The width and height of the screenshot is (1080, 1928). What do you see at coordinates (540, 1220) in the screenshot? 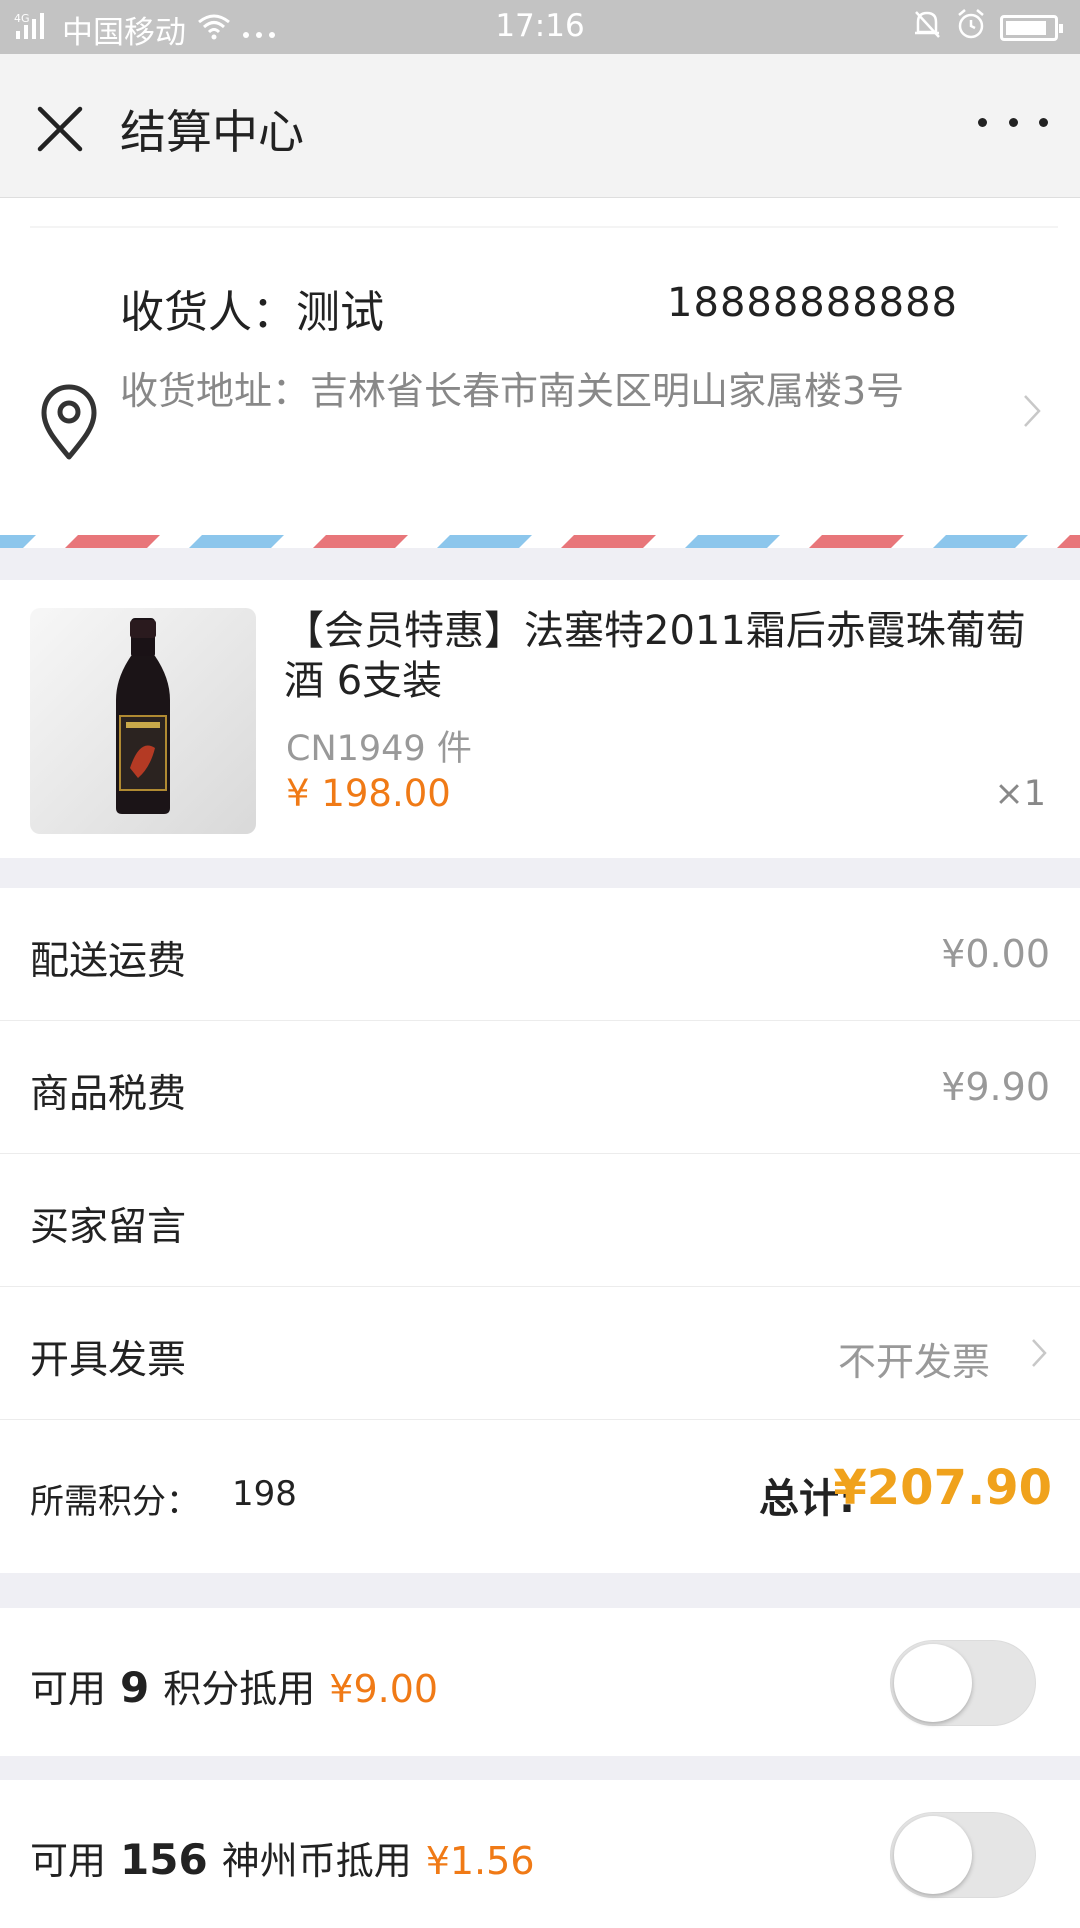
I see `buyer-message-row: 买家留言` at bounding box center [540, 1220].